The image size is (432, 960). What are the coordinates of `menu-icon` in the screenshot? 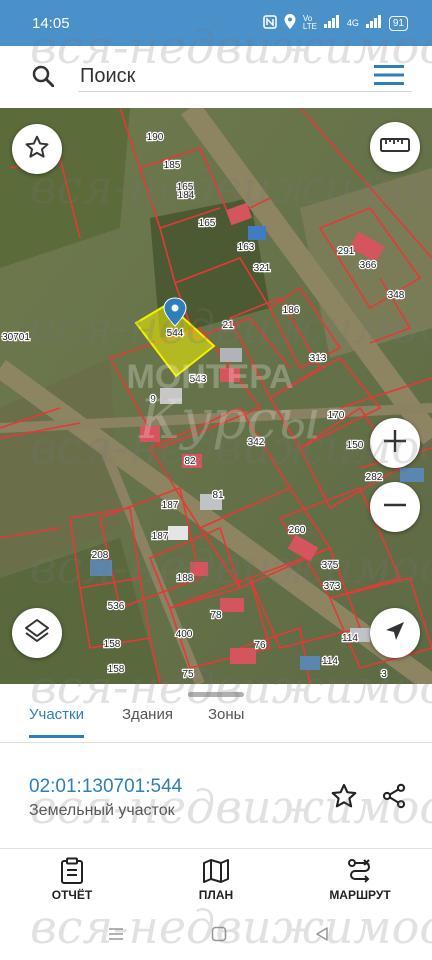 It's located at (389, 77).